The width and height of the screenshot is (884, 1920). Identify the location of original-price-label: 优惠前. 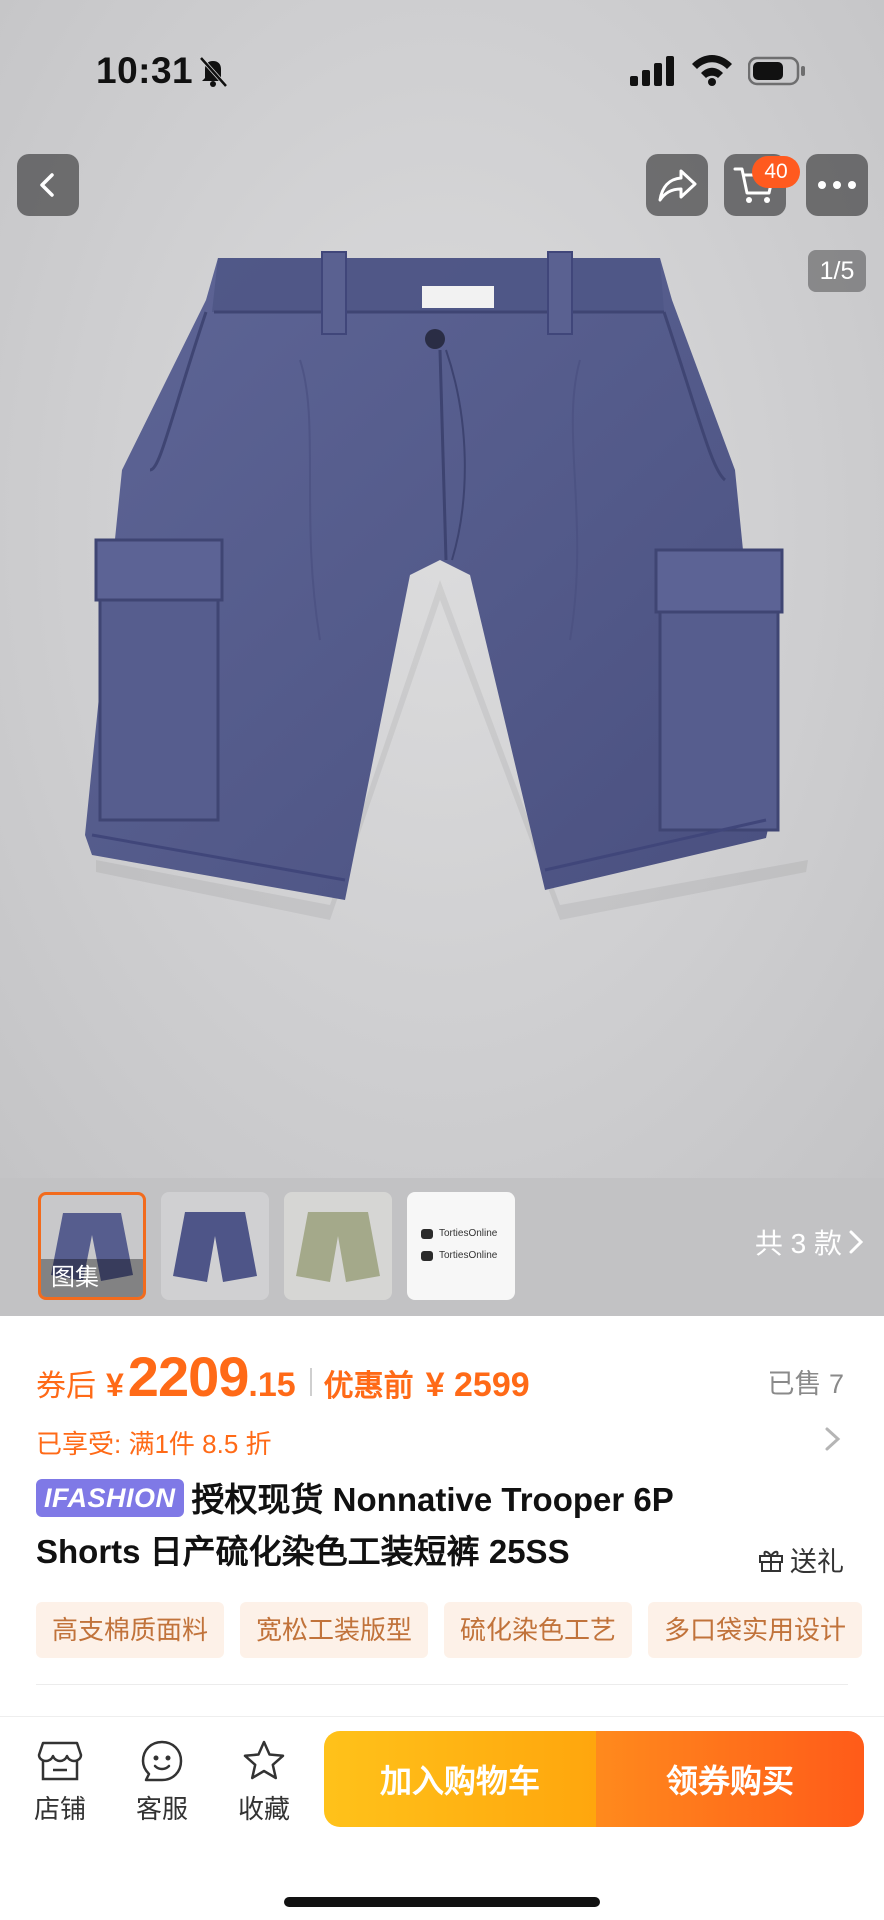
(368, 1386).